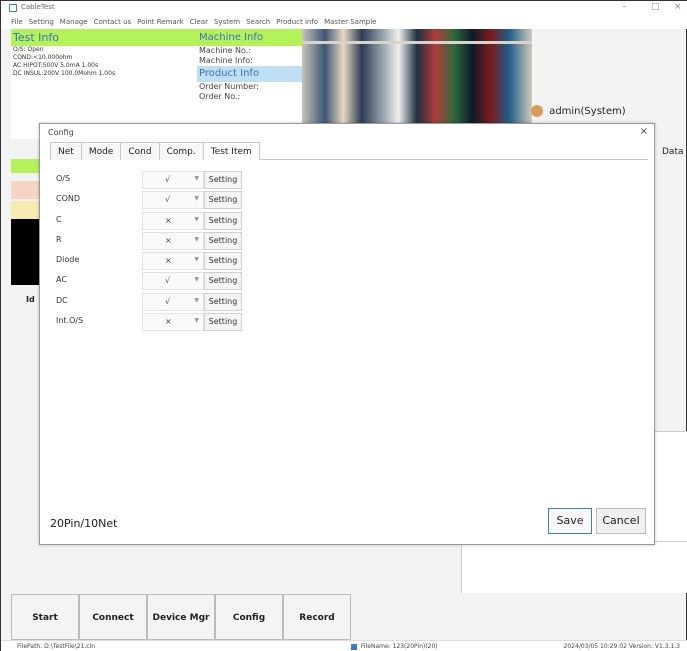 The height and width of the screenshot is (651, 687). I want to click on test-item-name: COND, so click(68, 199).